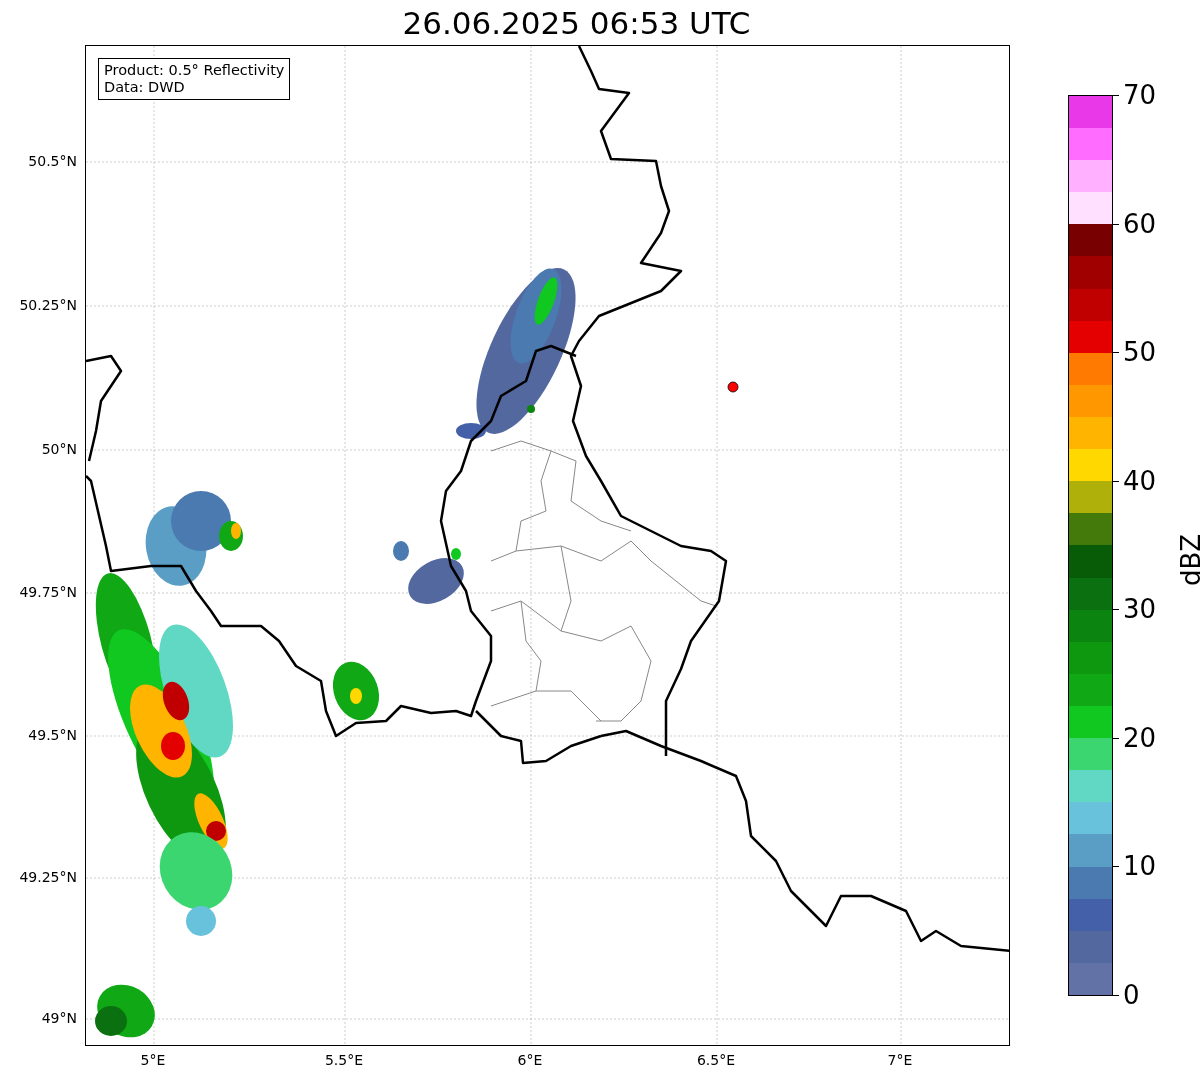  I want to click on longitude-label: 6.5°E, so click(716, 1060).